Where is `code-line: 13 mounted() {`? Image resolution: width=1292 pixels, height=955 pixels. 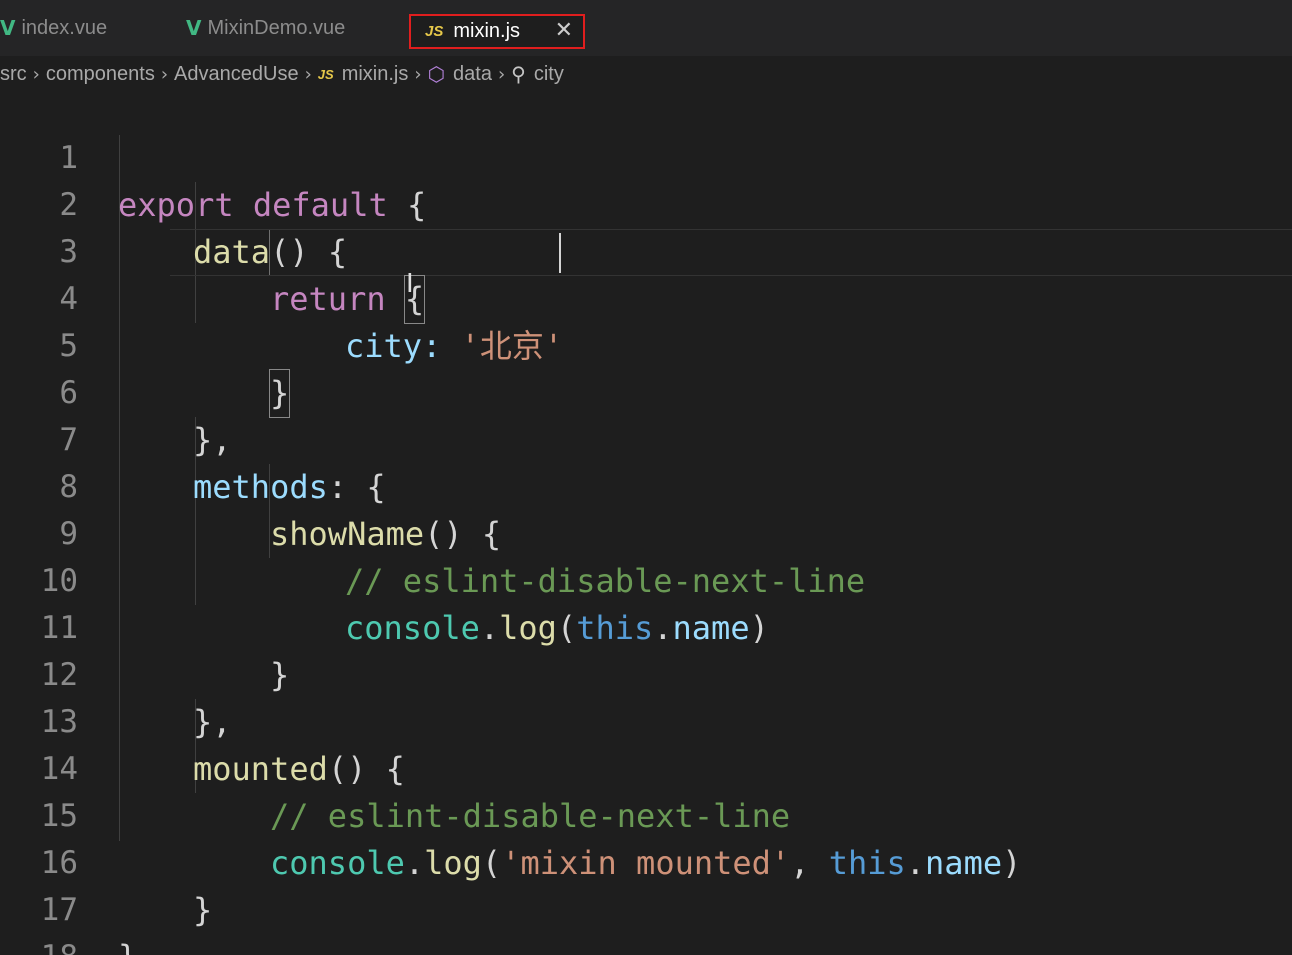
code-line: 13 mounted() { is located at coordinates (646, 720).